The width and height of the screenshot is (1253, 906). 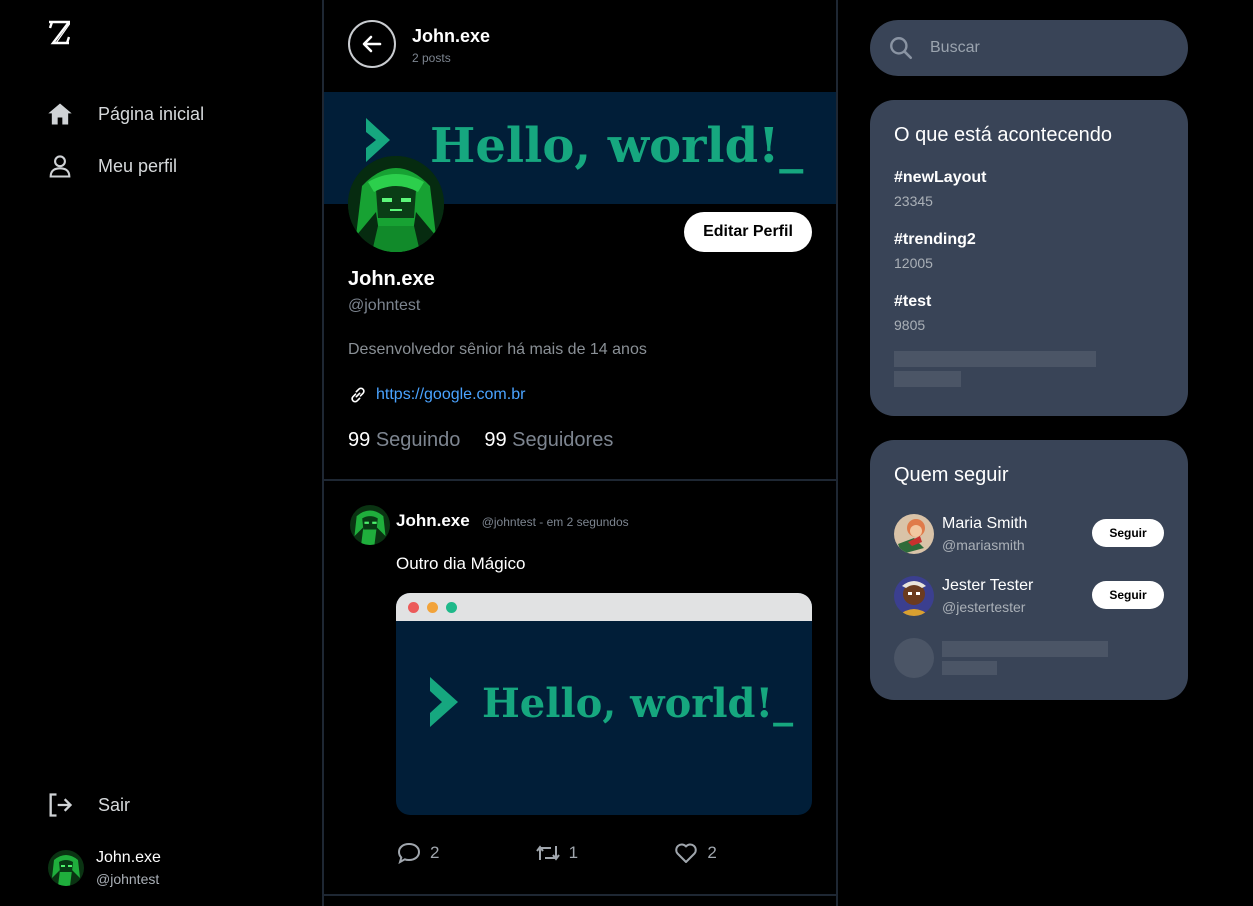 What do you see at coordinates (451, 394) in the screenshot?
I see `profile-link-text: https://google.com.br` at bounding box center [451, 394].